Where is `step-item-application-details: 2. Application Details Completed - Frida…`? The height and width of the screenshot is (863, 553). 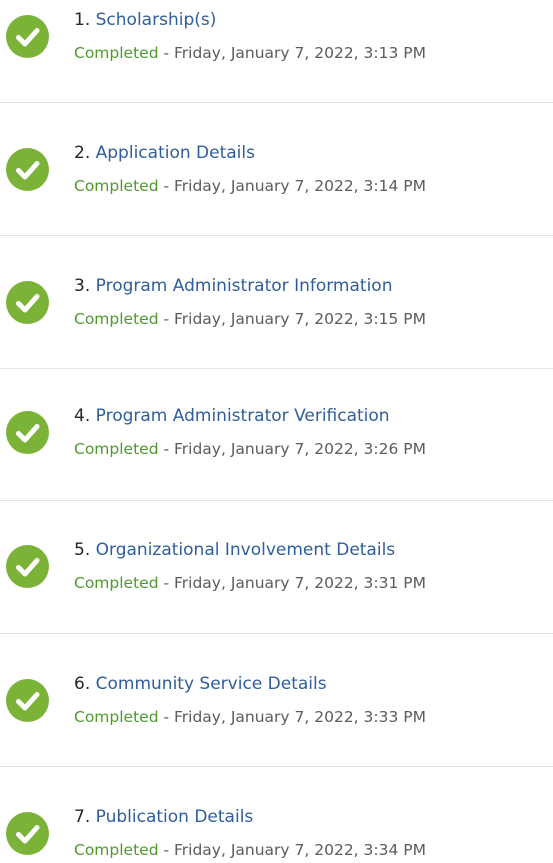
step-item-application-details: 2. Application Details Completed - Frida… is located at coordinates (276, 169).